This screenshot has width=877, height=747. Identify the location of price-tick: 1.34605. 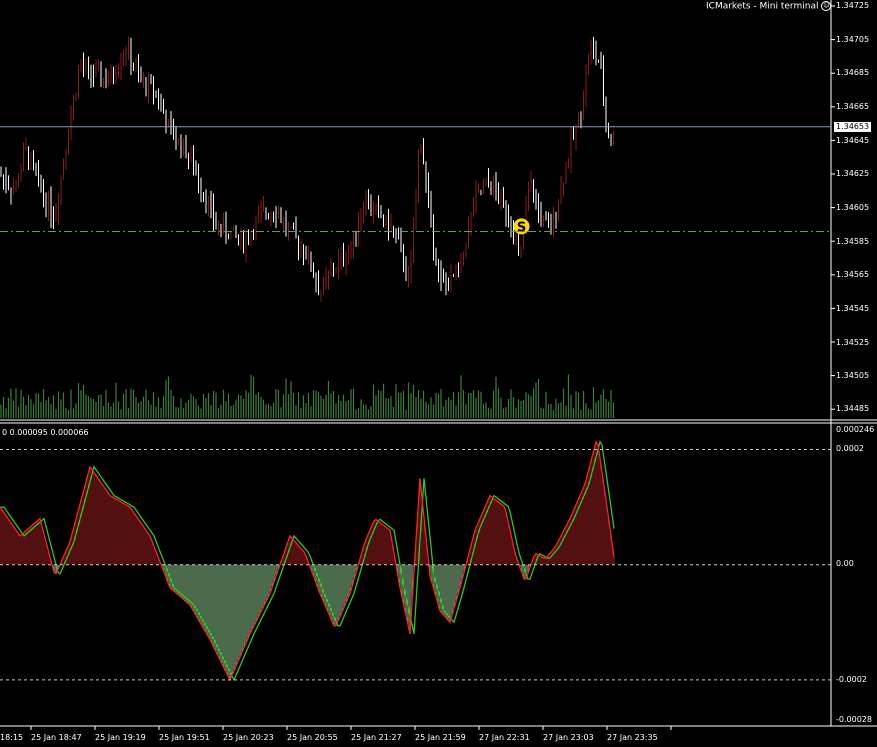
(853, 207).